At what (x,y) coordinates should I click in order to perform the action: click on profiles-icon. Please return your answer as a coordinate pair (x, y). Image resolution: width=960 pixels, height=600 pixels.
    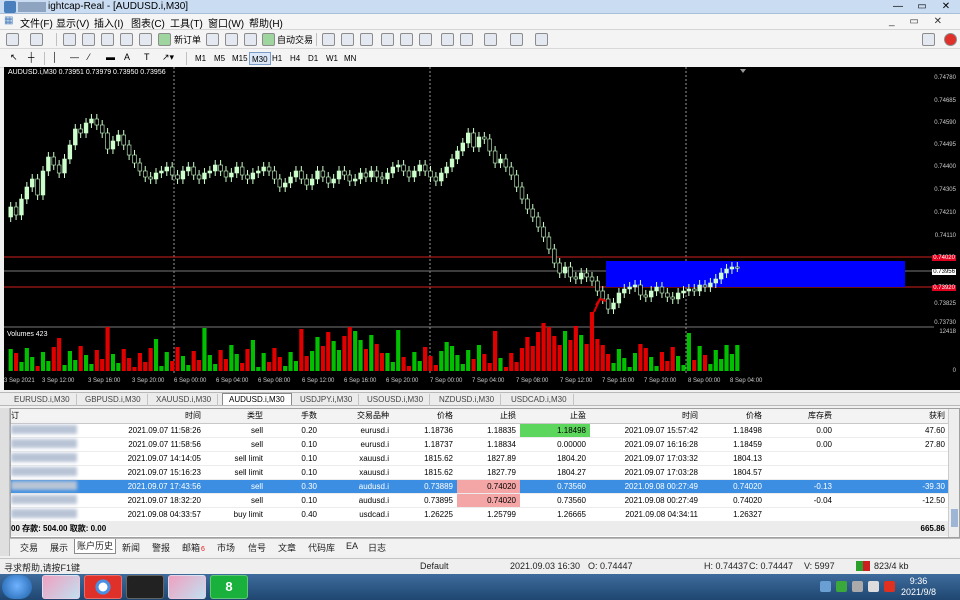
    Looking at the image, I should click on (36, 39).